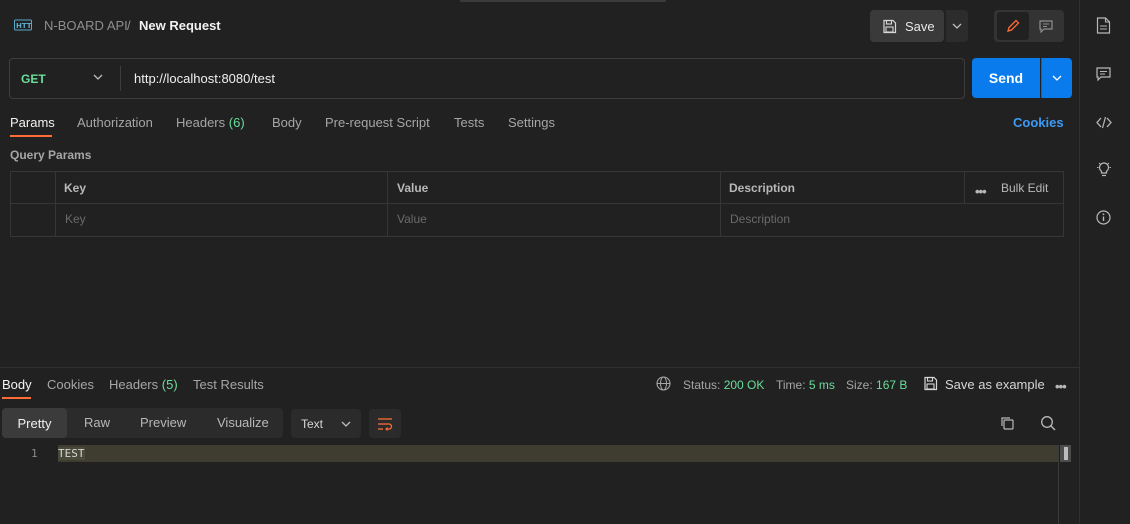 Image resolution: width=1130 pixels, height=524 pixels. Describe the element at coordinates (33, 79) in the screenshot. I see `method-select: GET` at that location.